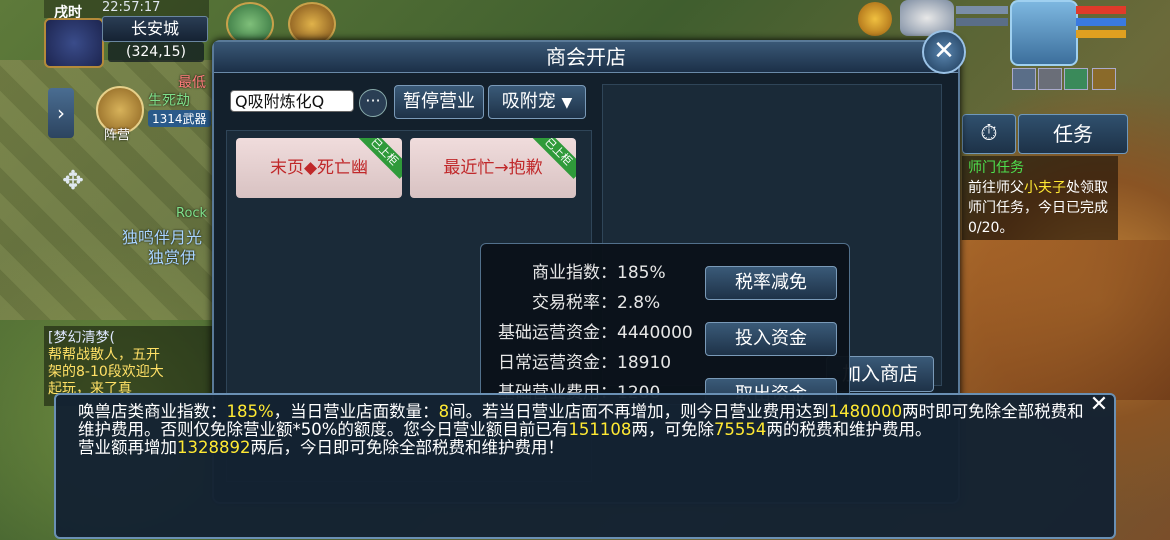  I want to click on info-row-daily-fund: 日常运营资金：18910, so click(585, 363).